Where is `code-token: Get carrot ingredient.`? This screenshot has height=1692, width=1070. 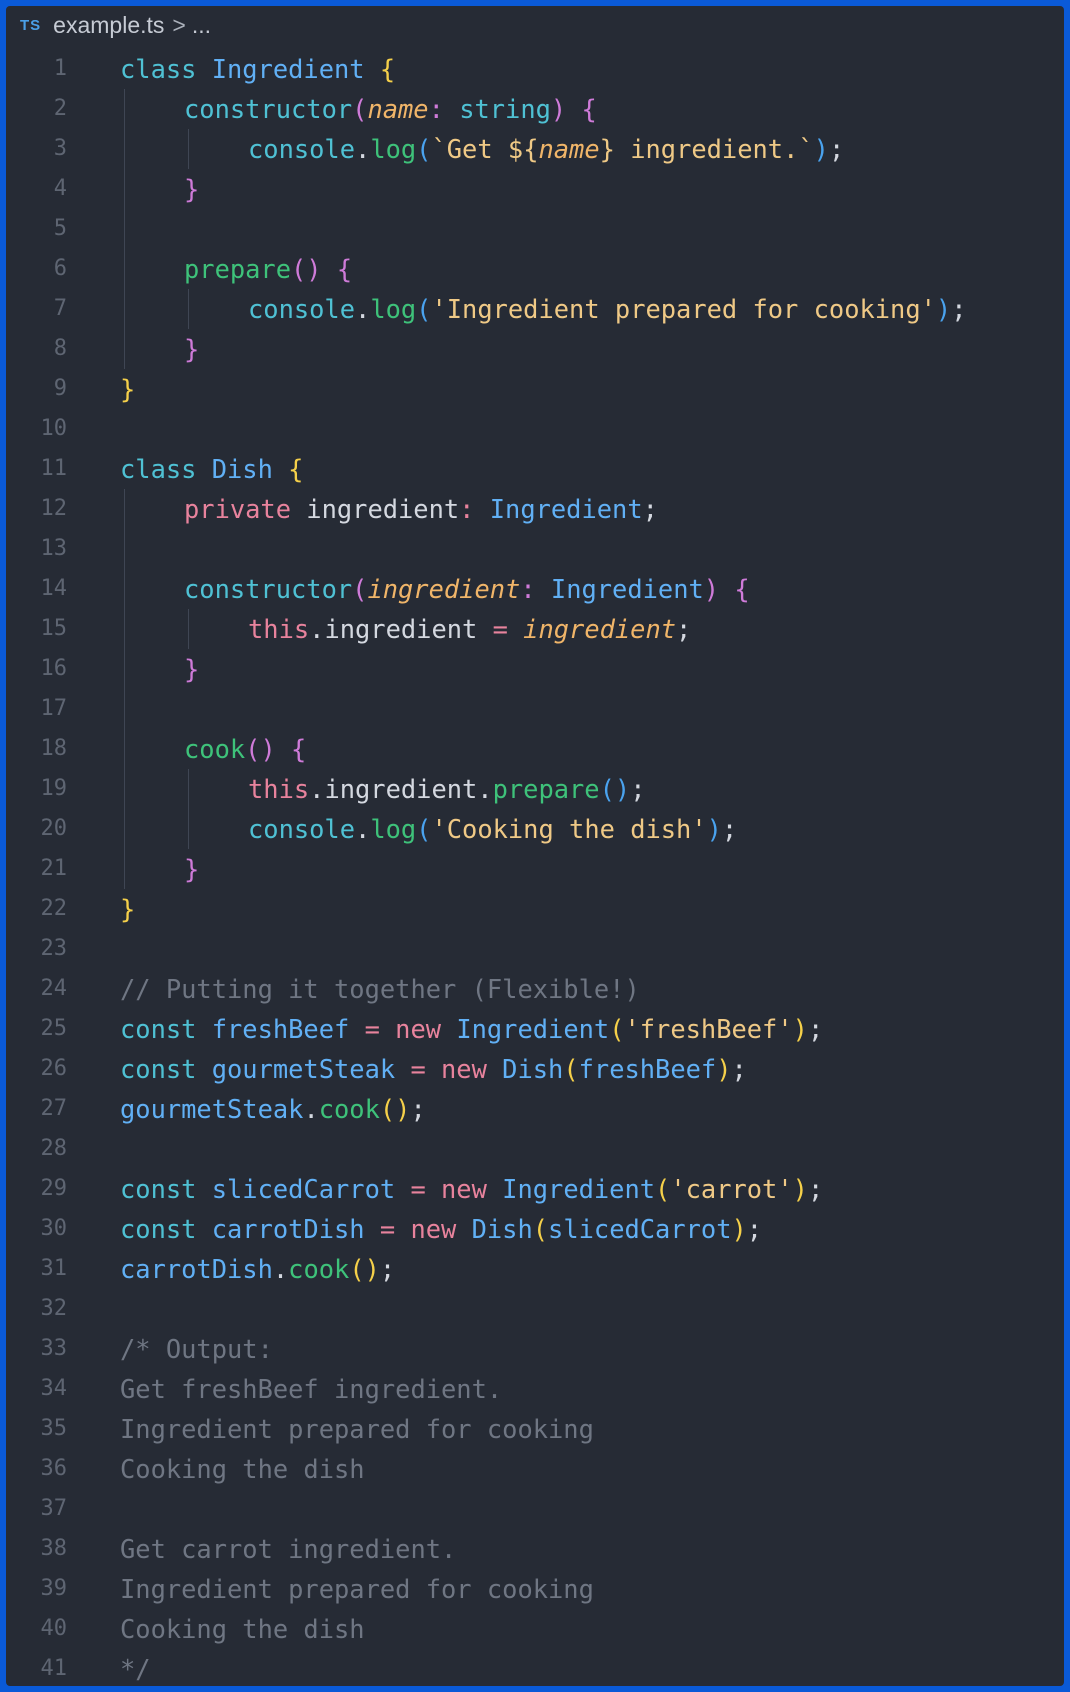
code-token: Get carrot ingredient. is located at coordinates (288, 1549).